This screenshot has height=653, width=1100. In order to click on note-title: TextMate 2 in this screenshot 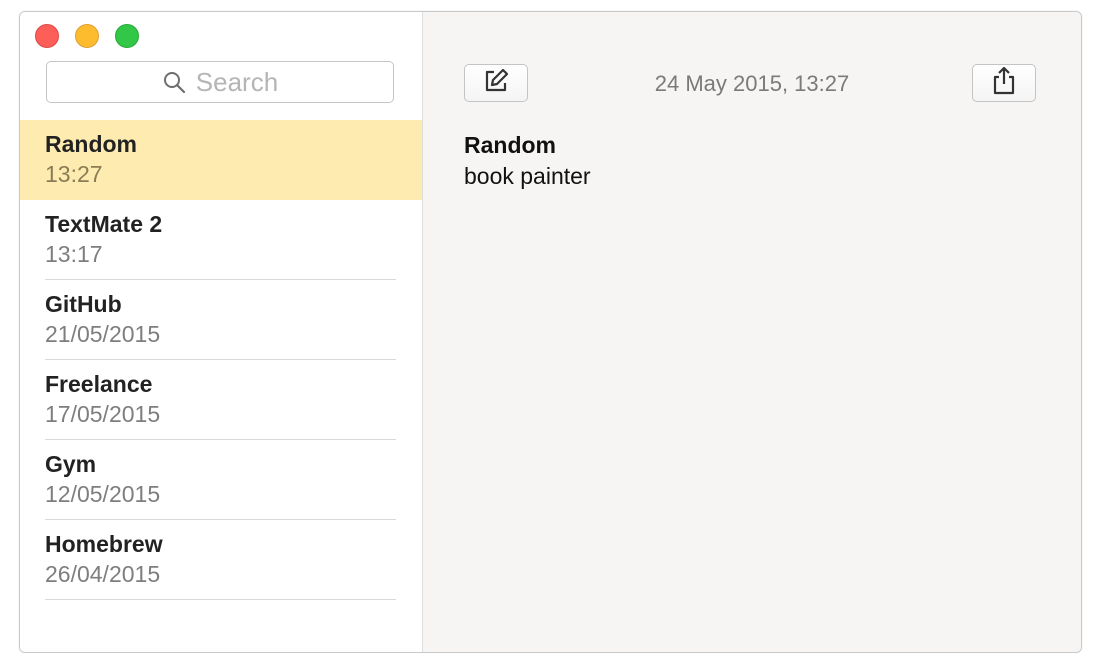, I will do `click(104, 224)`.